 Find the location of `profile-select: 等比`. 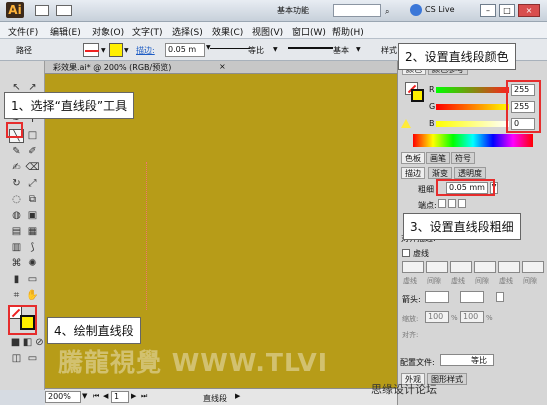

profile-select: 等比 is located at coordinates (467, 360).